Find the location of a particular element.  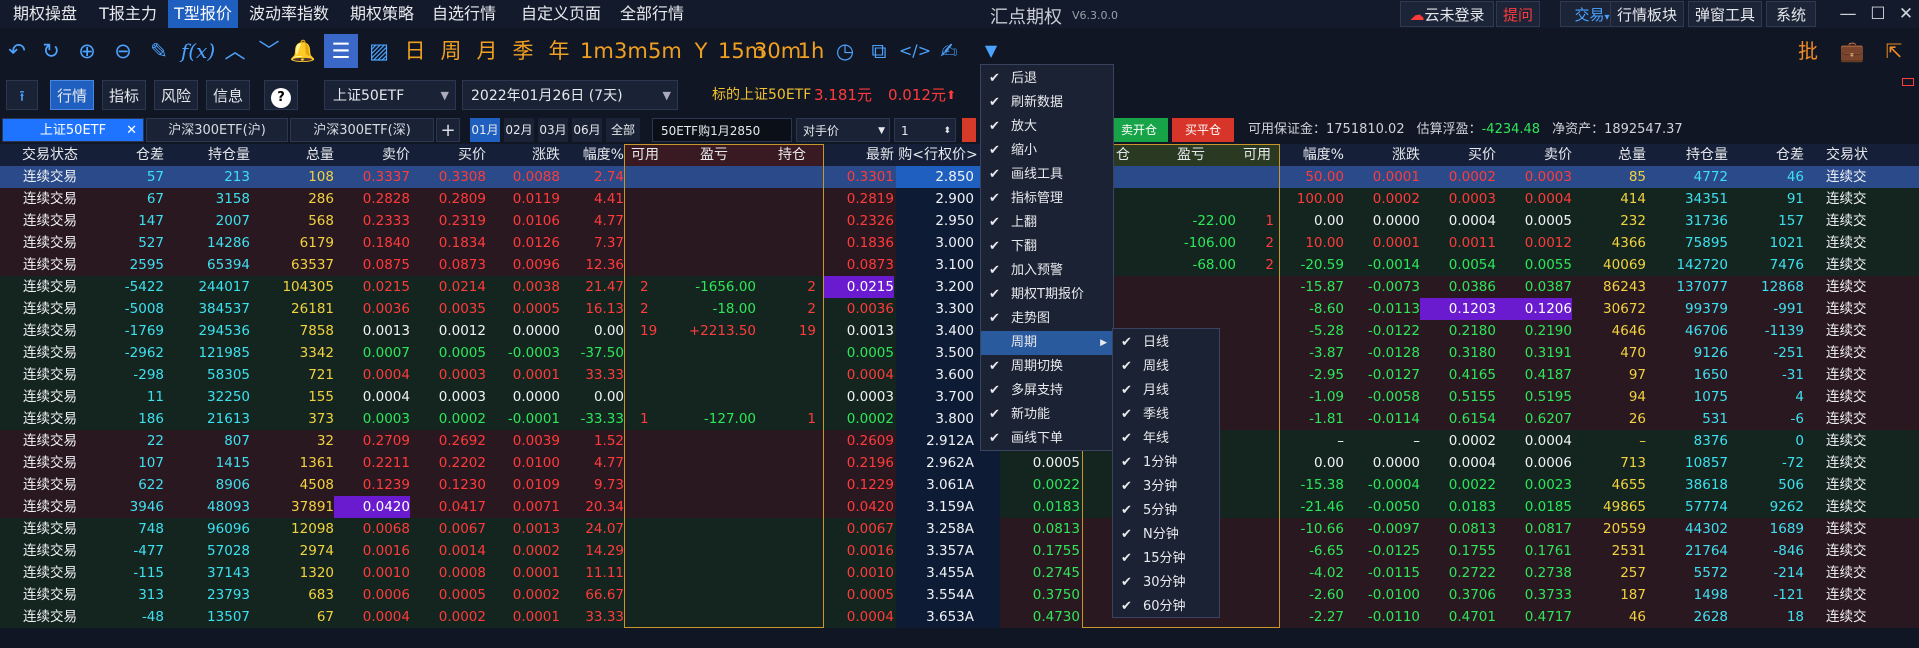

month-01: 01月 is located at coordinates (485, 130).